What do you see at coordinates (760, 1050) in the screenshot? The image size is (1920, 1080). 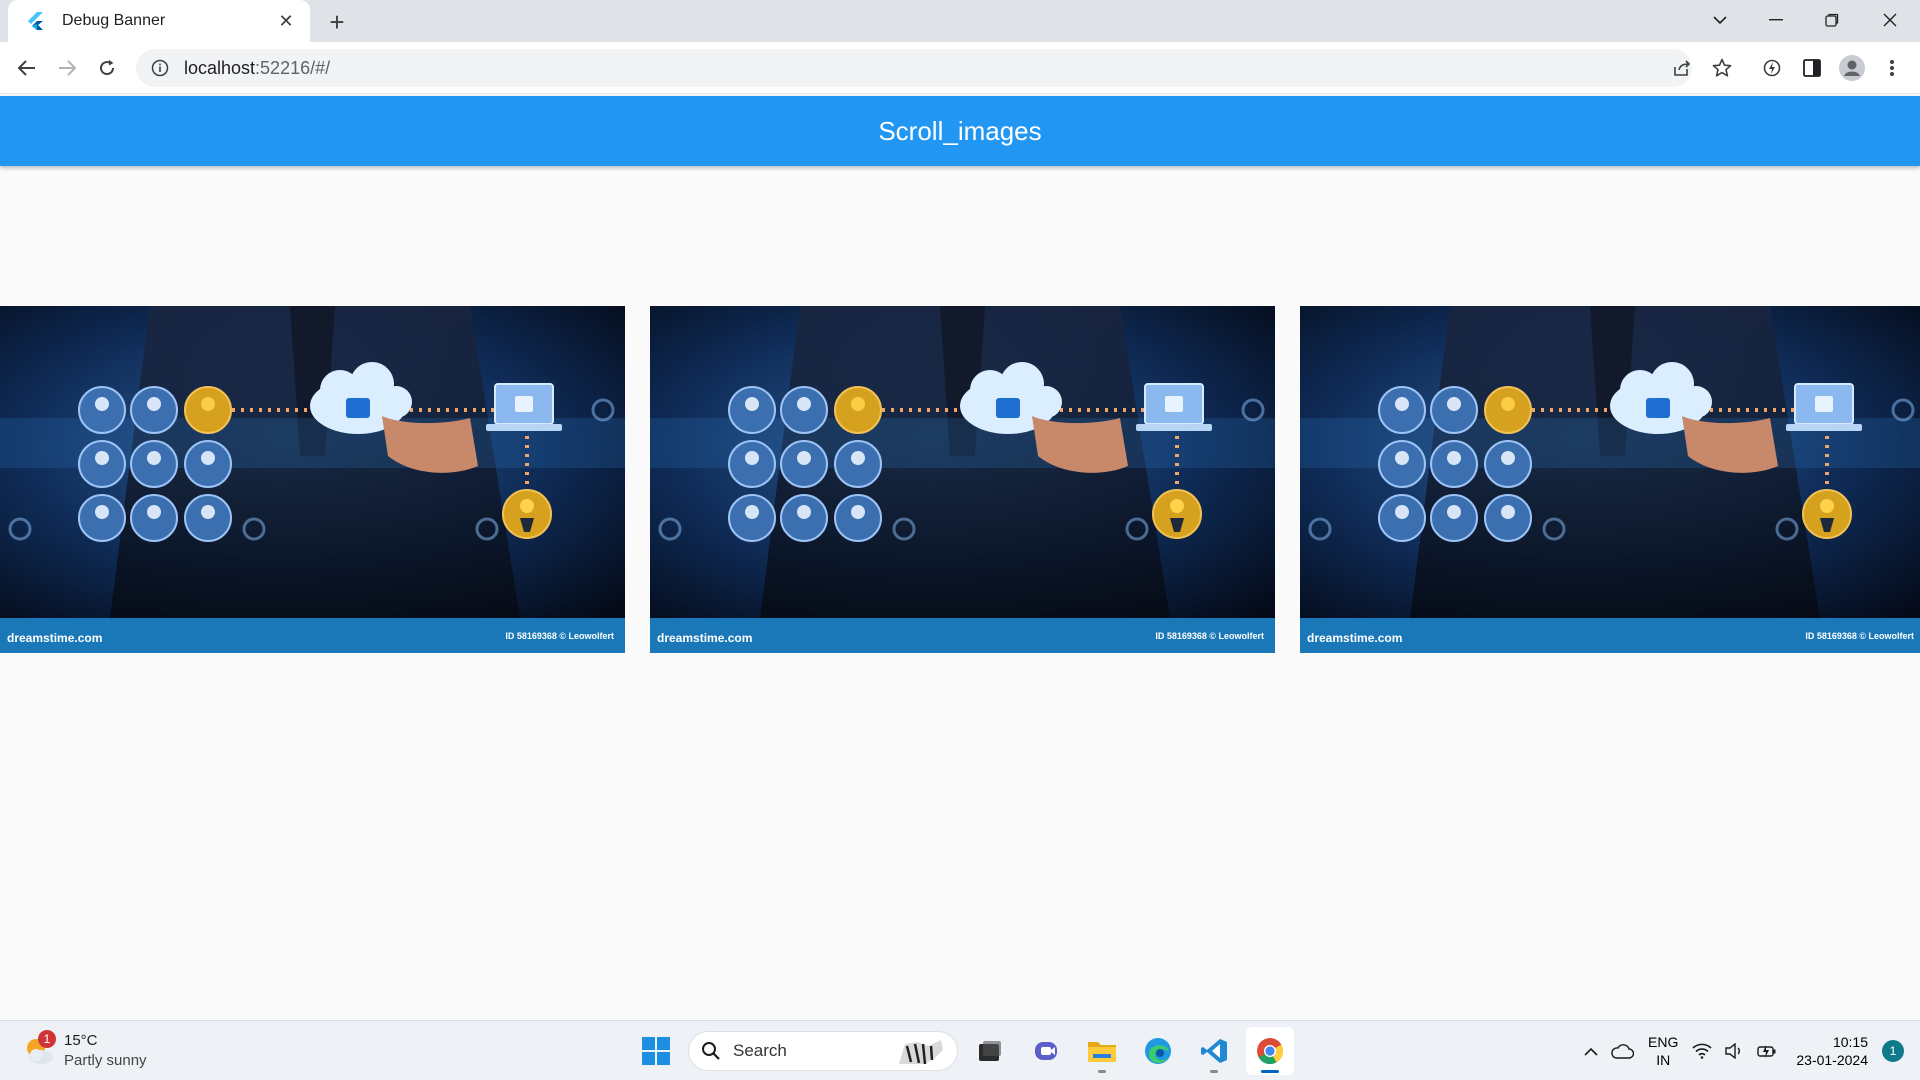 I see `search-label: Search` at bounding box center [760, 1050].